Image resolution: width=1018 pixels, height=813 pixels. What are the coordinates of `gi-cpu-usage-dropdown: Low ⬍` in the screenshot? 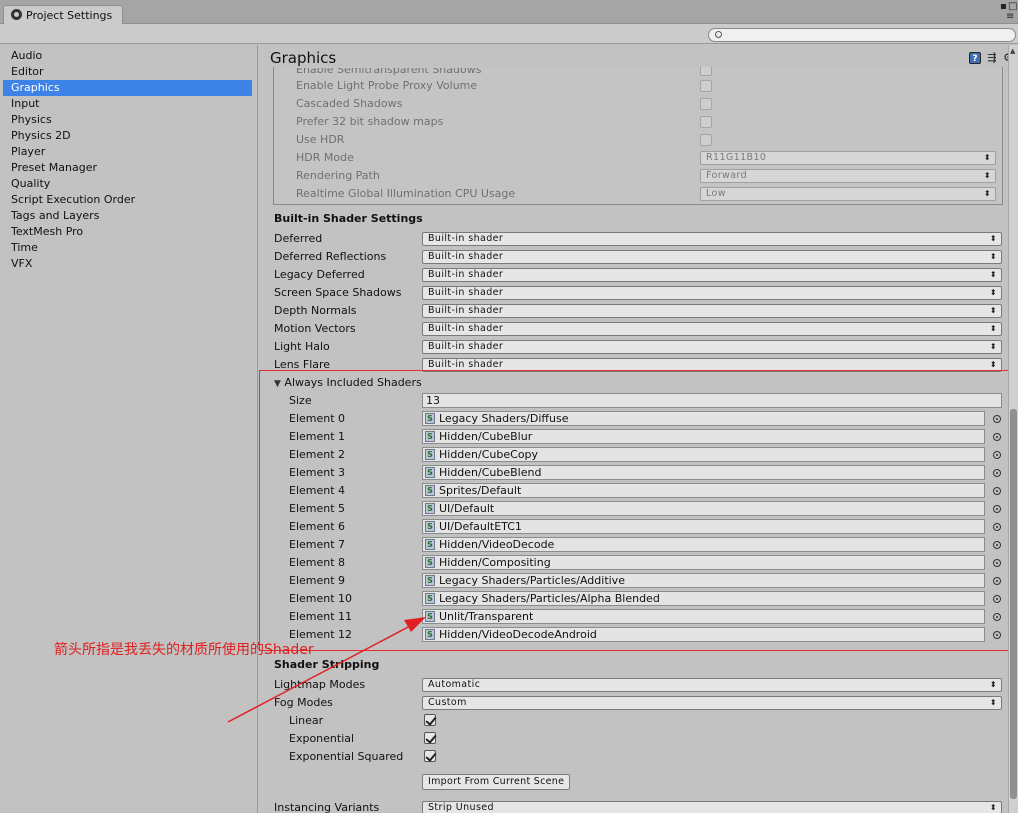 It's located at (848, 194).